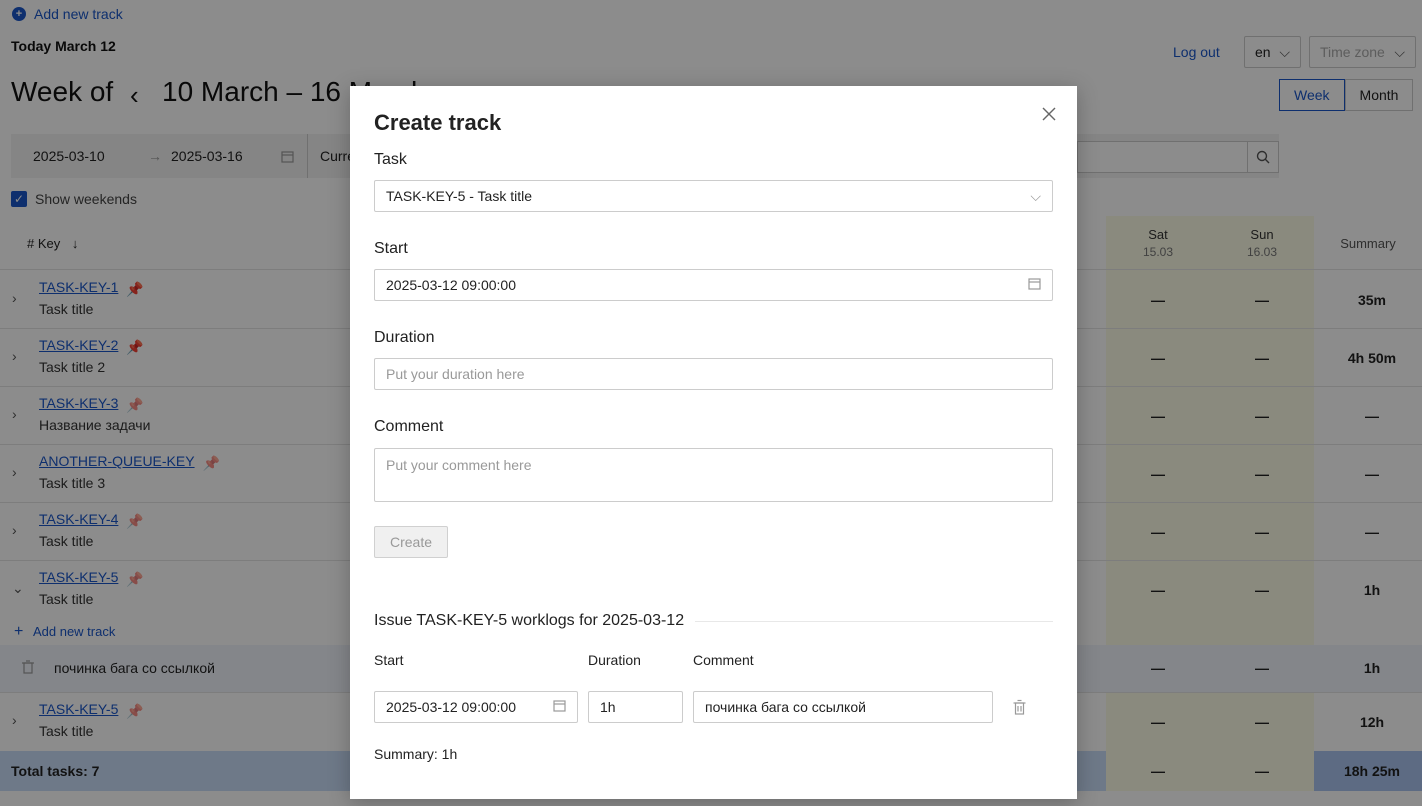  What do you see at coordinates (1049, 114) in the screenshot?
I see `close-icon` at bounding box center [1049, 114].